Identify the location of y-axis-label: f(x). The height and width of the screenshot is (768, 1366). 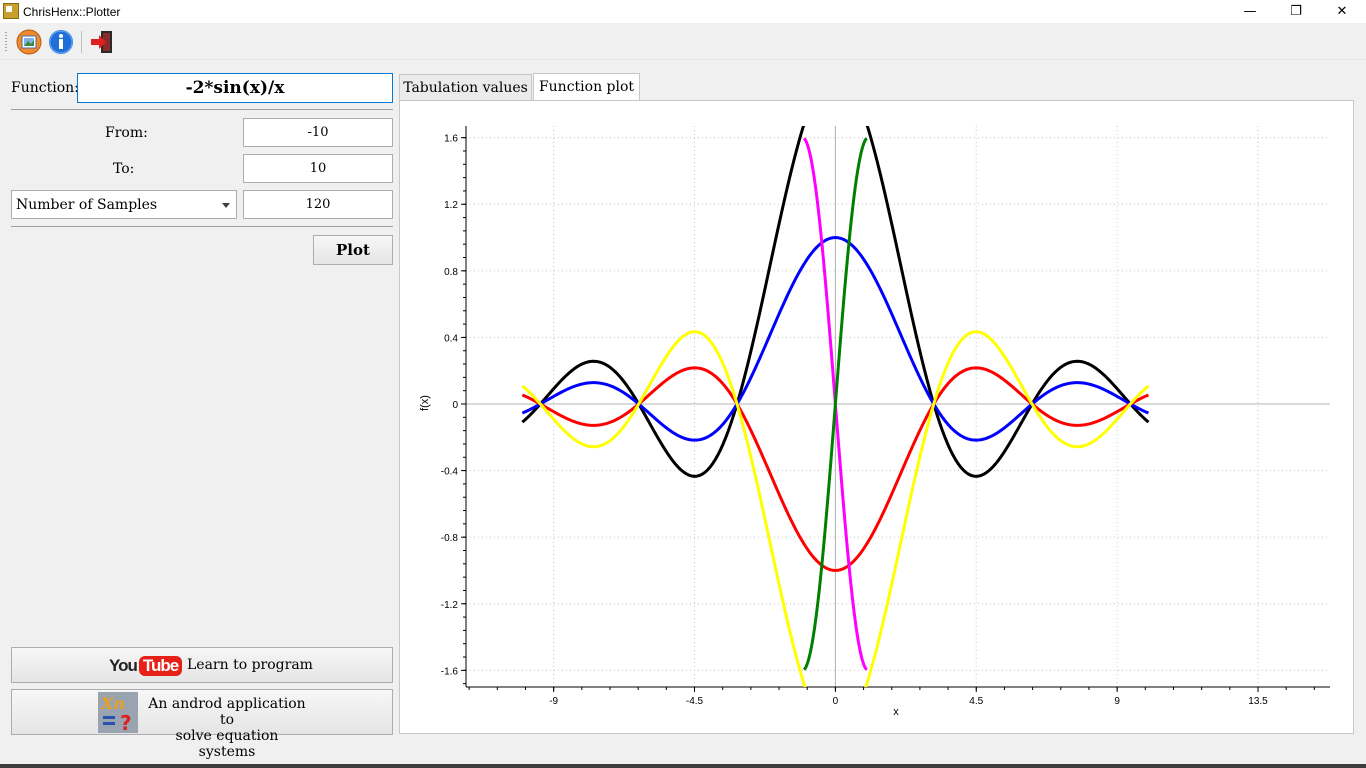
(425, 403).